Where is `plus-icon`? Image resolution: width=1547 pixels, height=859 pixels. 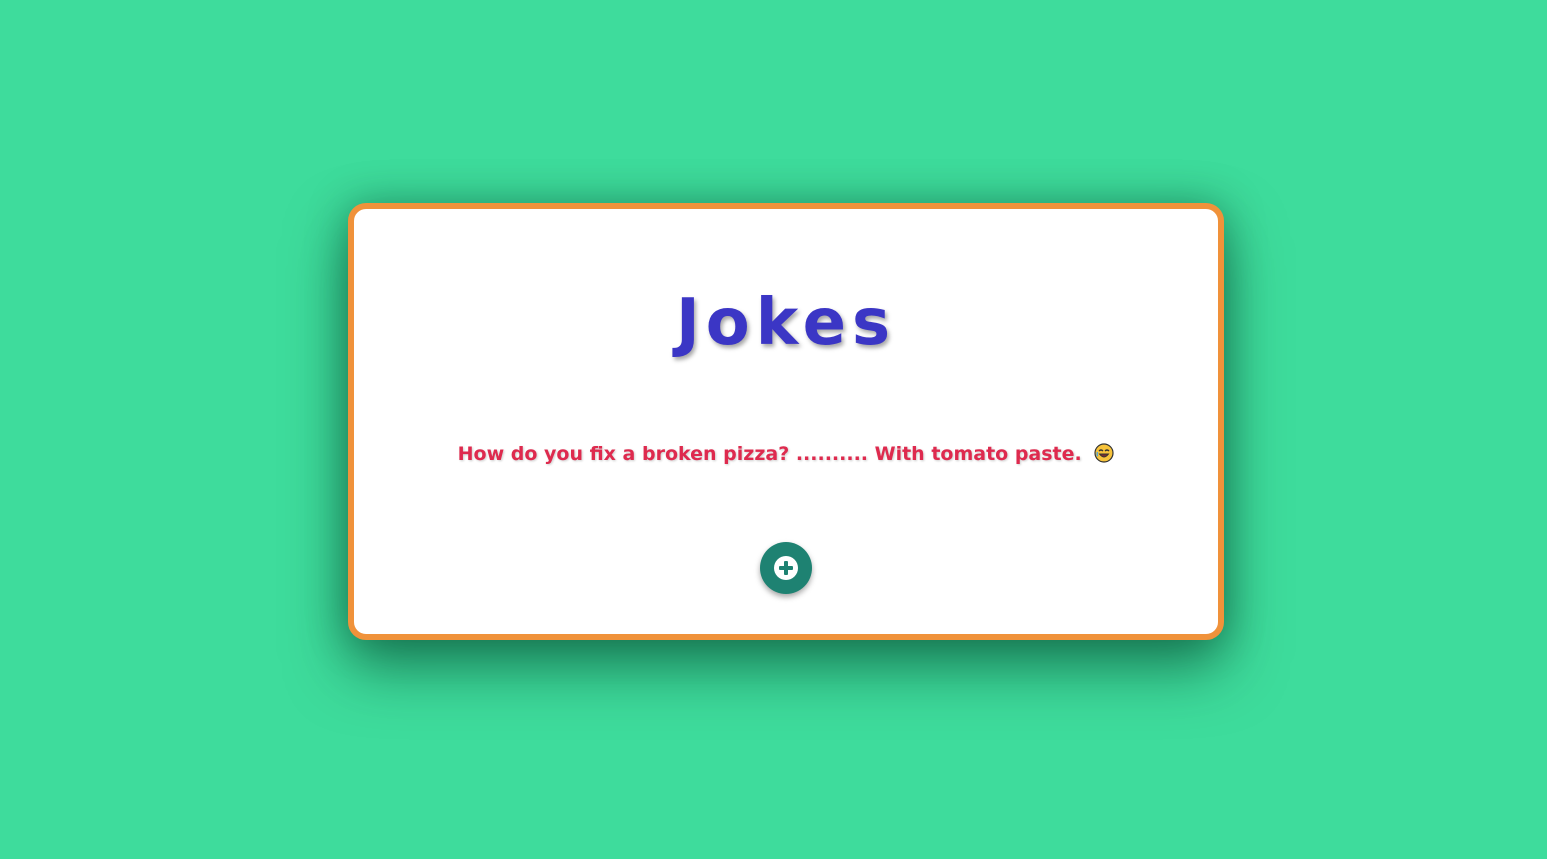 plus-icon is located at coordinates (786, 568).